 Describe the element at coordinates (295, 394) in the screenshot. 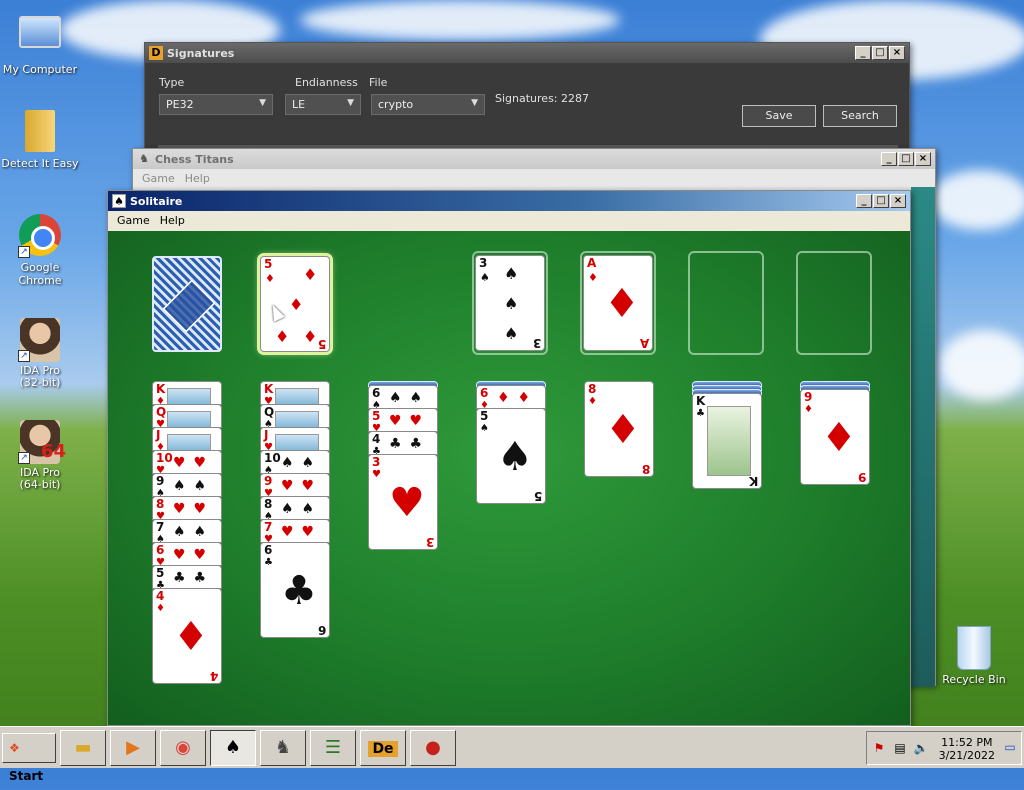

I see `tableau-card: K ♥` at that location.